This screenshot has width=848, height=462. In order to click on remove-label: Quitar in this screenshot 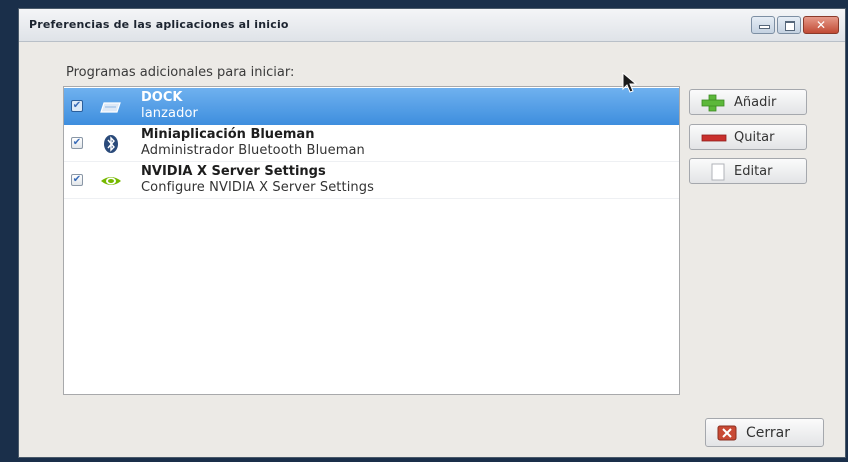, I will do `click(754, 137)`.